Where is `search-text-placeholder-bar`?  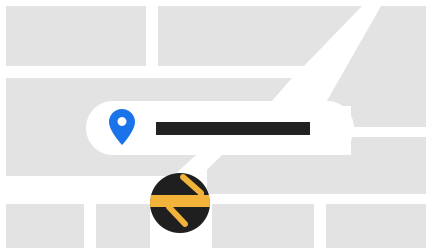 search-text-placeholder-bar is located at coordinates (233, 128).